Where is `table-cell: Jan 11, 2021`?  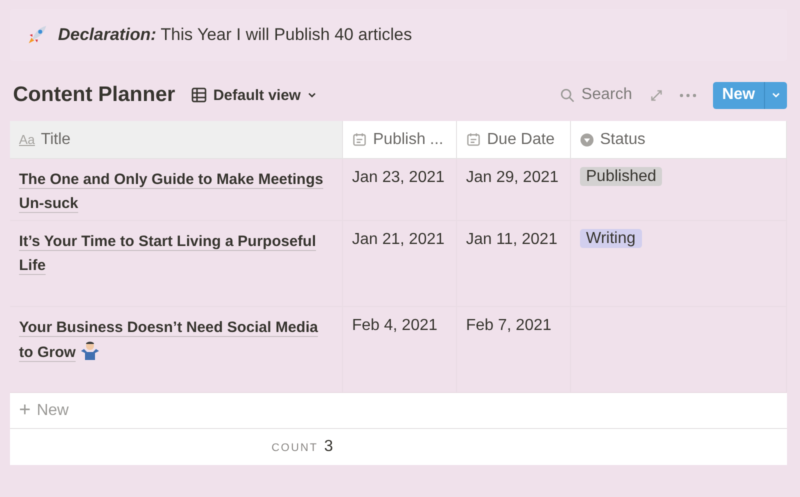 table-cell: Jan 11, 2021 is located at coordinates (512, 239).